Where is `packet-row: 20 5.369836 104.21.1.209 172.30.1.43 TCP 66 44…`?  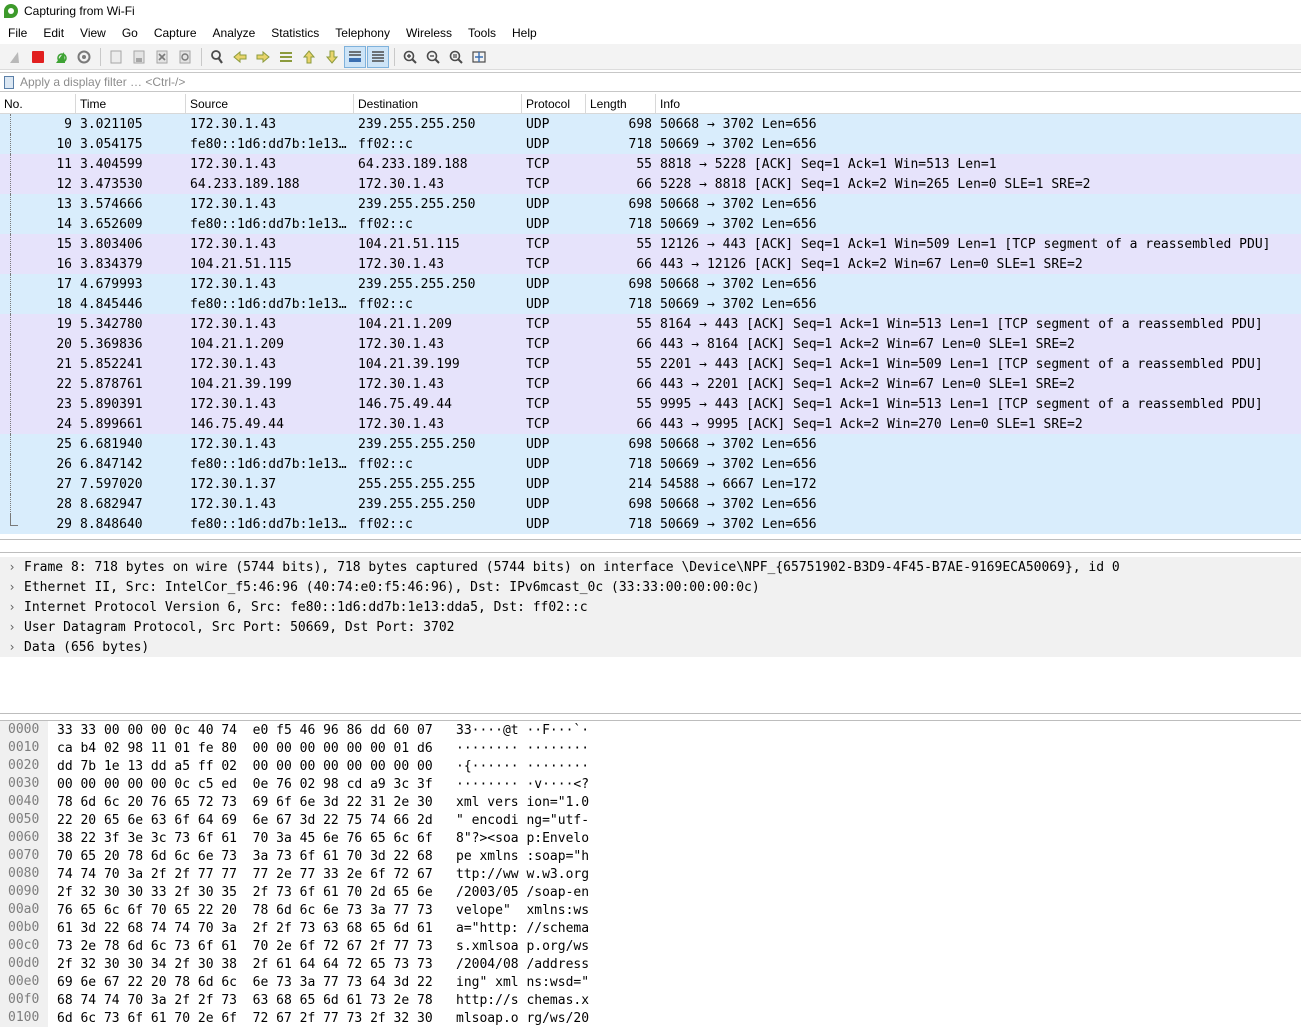
packet-row: 20 5.369836 104.21.1.209 172.30.1.43 TCP 66 44… is located at coordinates (650, 344).